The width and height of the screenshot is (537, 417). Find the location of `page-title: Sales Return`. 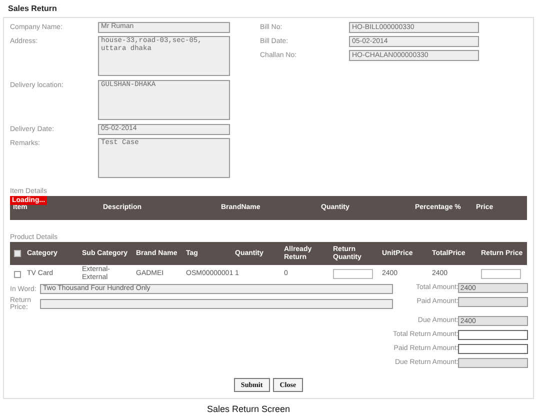

page-title: Sales Return is located at coordinates (32, 8).